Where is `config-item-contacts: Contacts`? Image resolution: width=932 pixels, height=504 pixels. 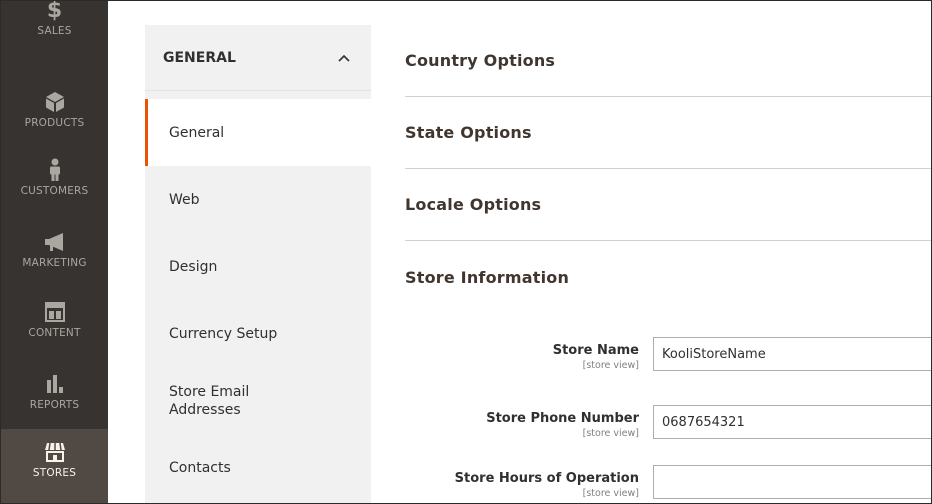
config-item-contacts: Contacts is located at coordinates (258, 467).